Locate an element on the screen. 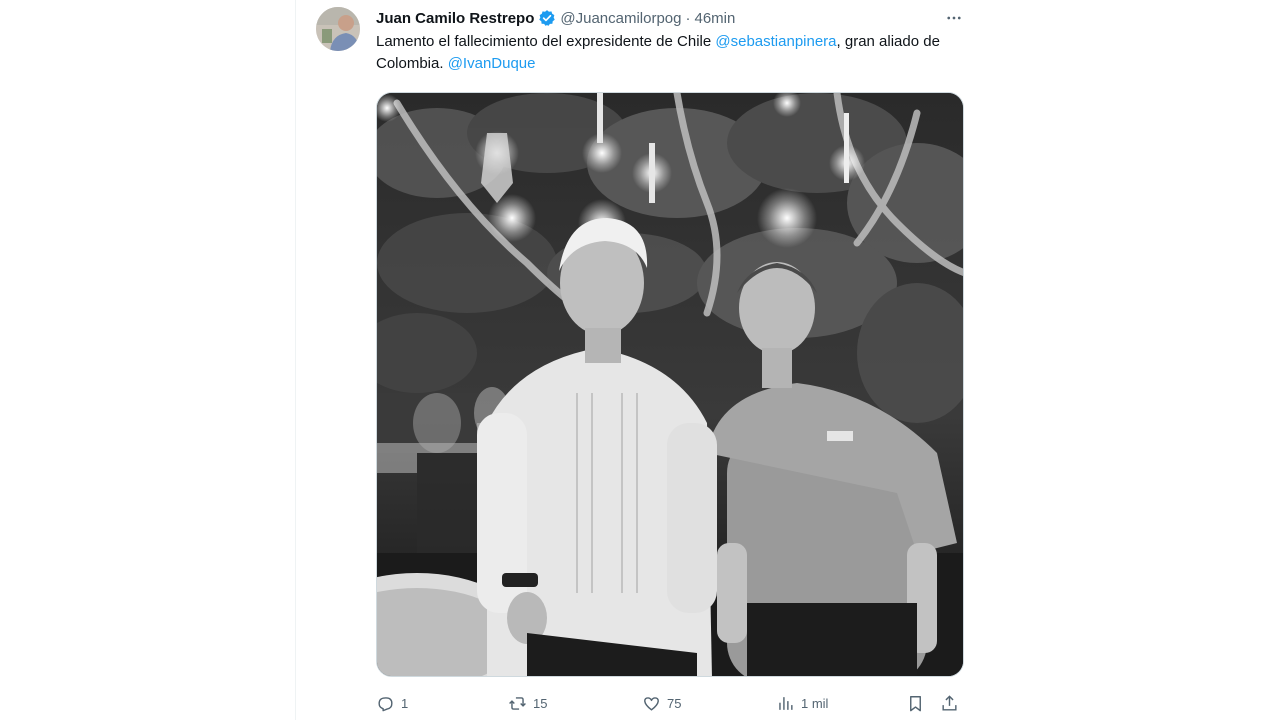  like-count: 75 is located at coordinates (674, 703).